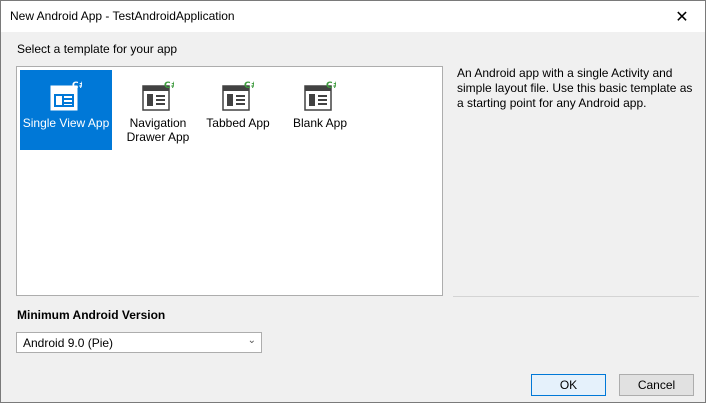 The height and width of the screenshot is (403, 706). I want to click on min-version-label: Minimum Android Version, so click(91, 315).